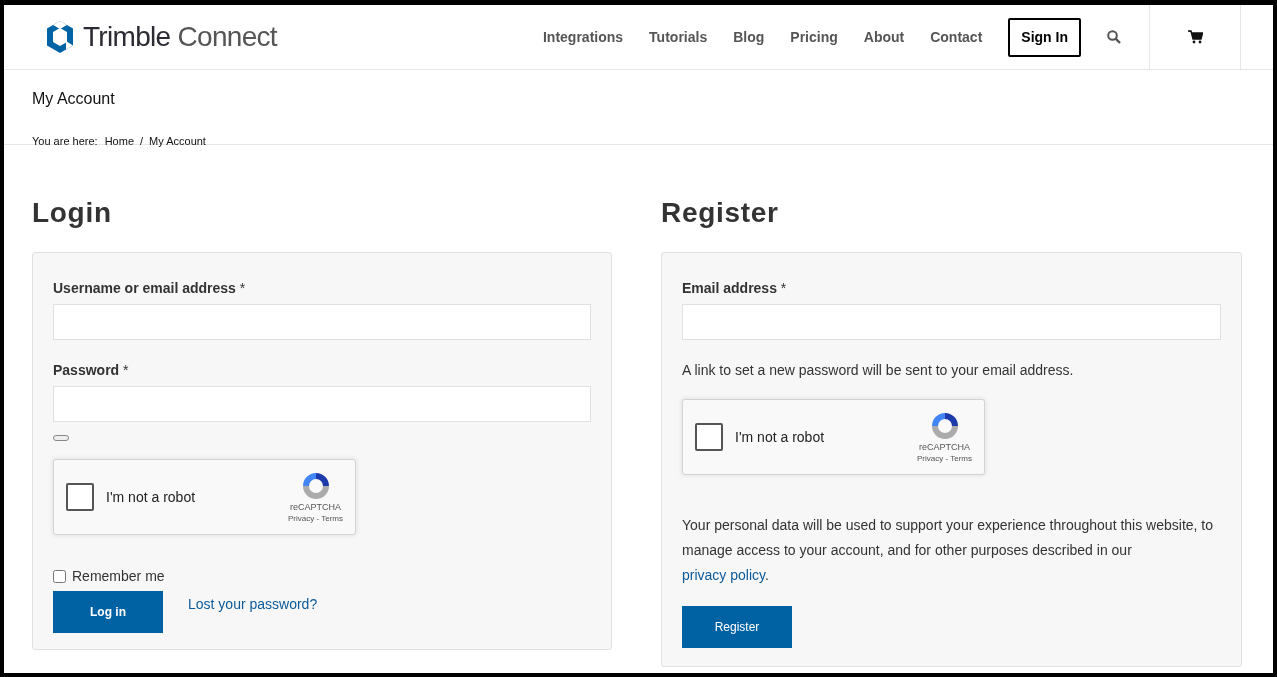  I want to click on register-button: Register, so click(737, 627).